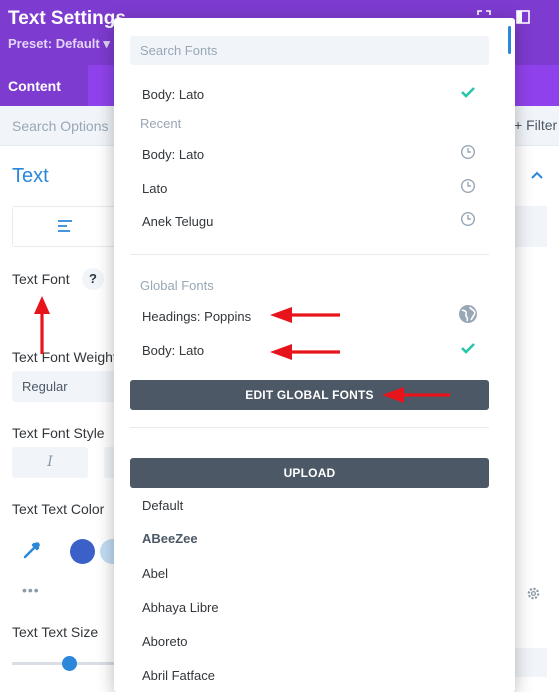 The image size is (559, 692). Describe the element at coordinates (60, 126) in the screenshot. I see `search-options-input: Search Options` at that location.